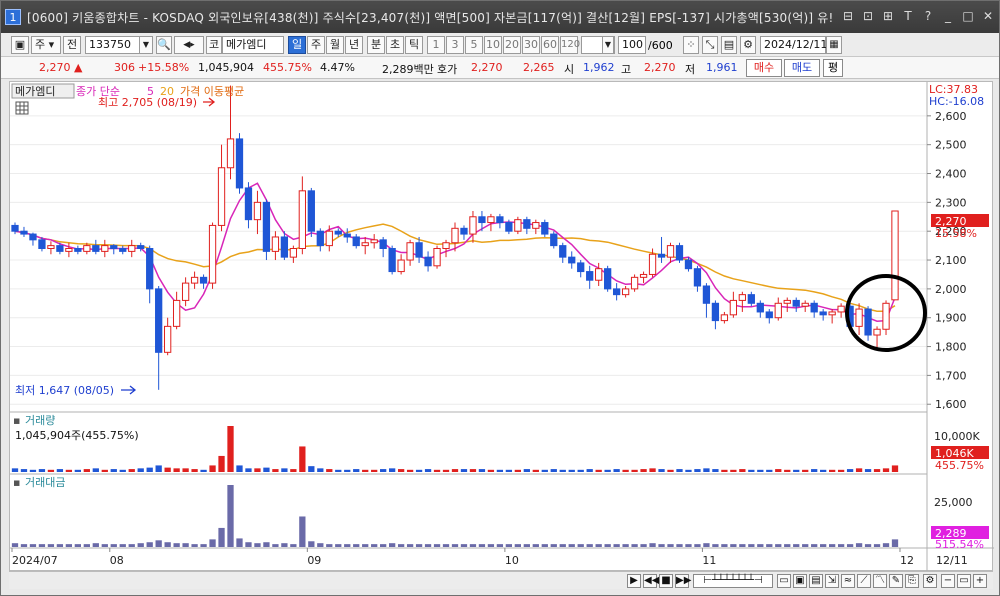 This screenshot has height=596, width=1000. What do you see at coordinates (868, 16) in the screenshot?
I see `restore-window-icon: ⊡` at bounding box center [868, 16].